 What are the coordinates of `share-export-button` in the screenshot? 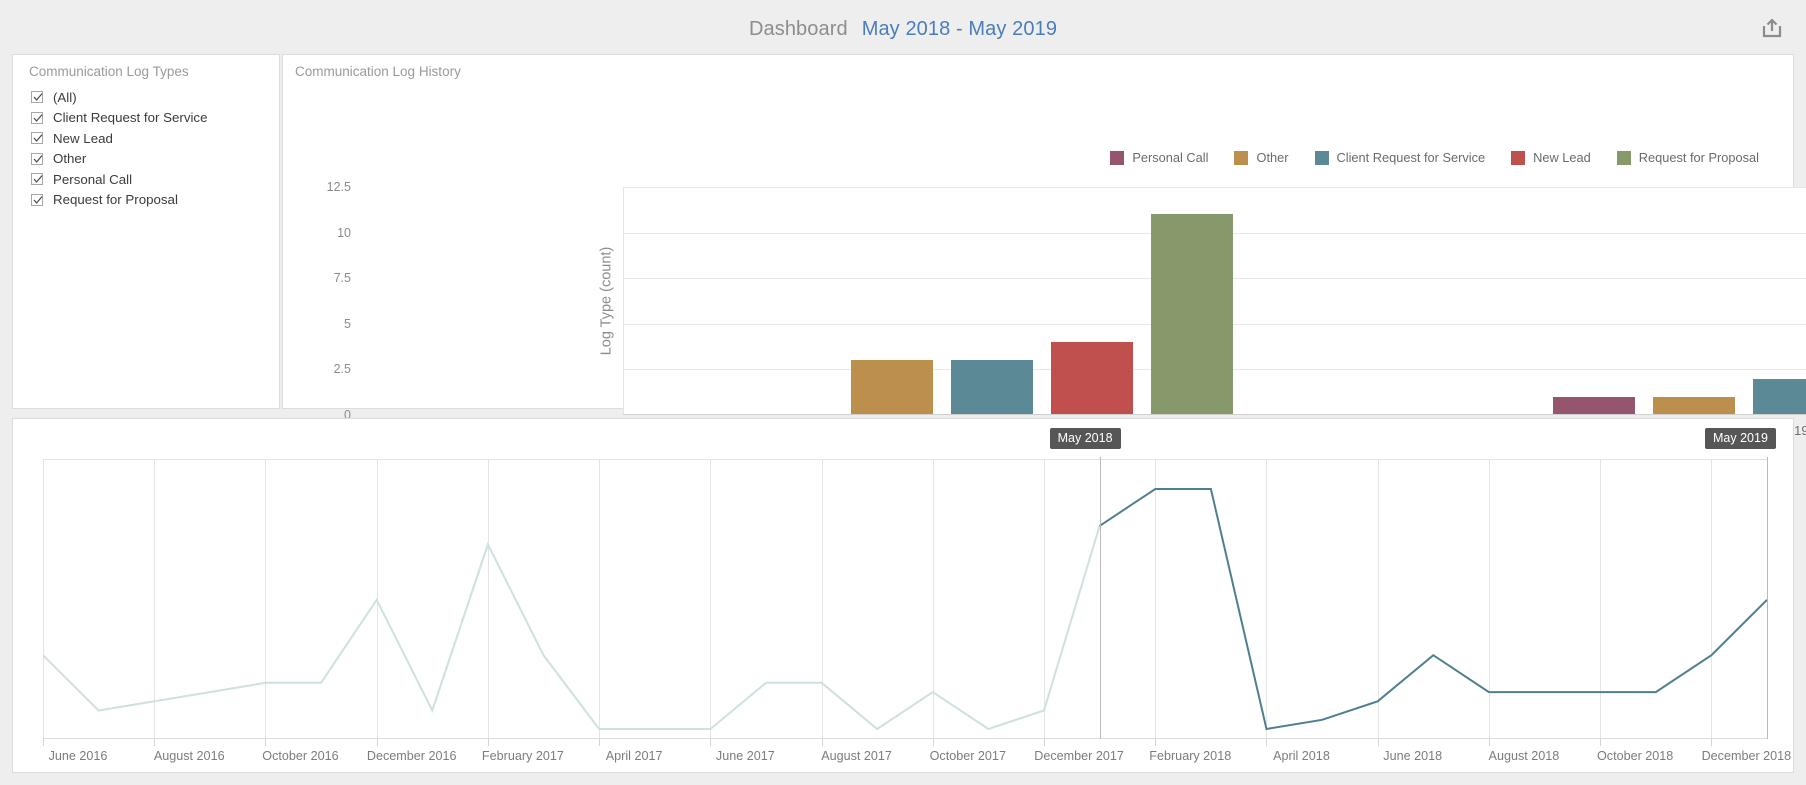 It's located at (1772, 28).